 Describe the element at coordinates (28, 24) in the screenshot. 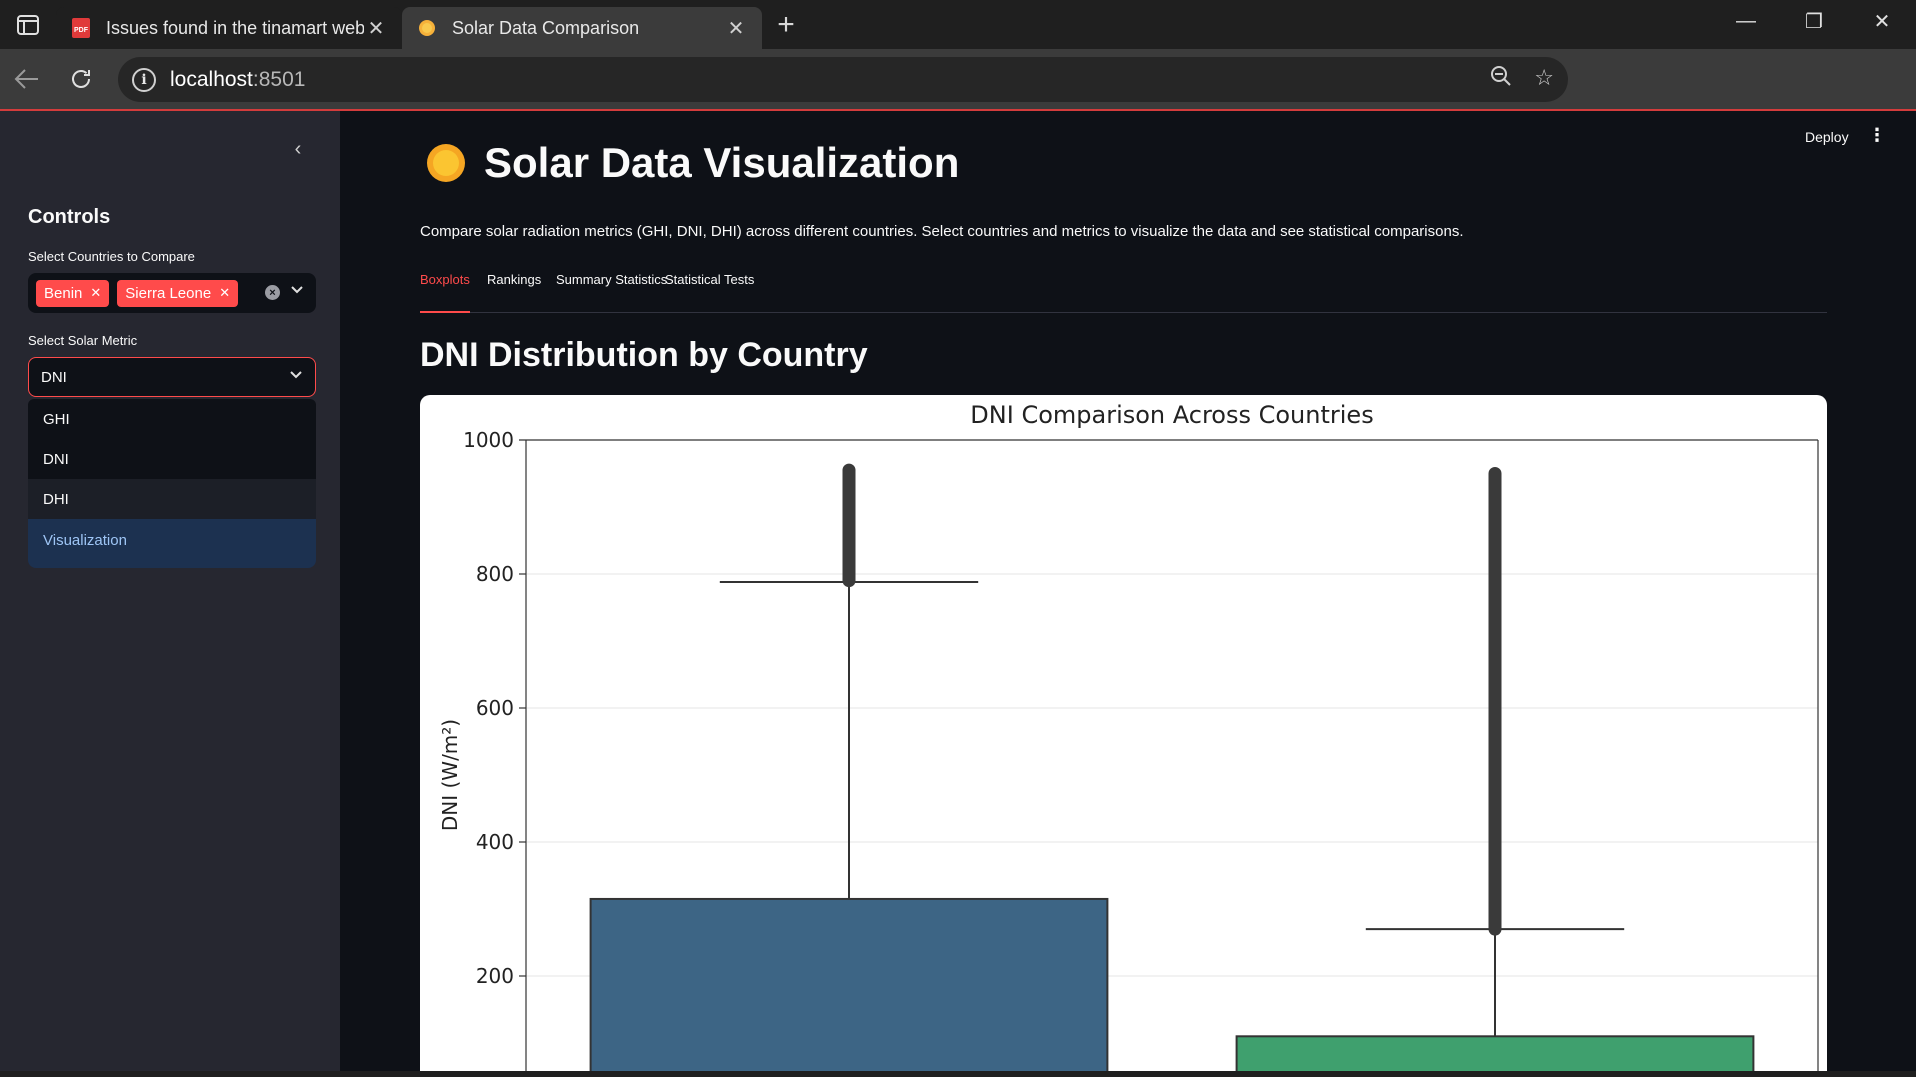

I see `tab-actions-icon` at that location.